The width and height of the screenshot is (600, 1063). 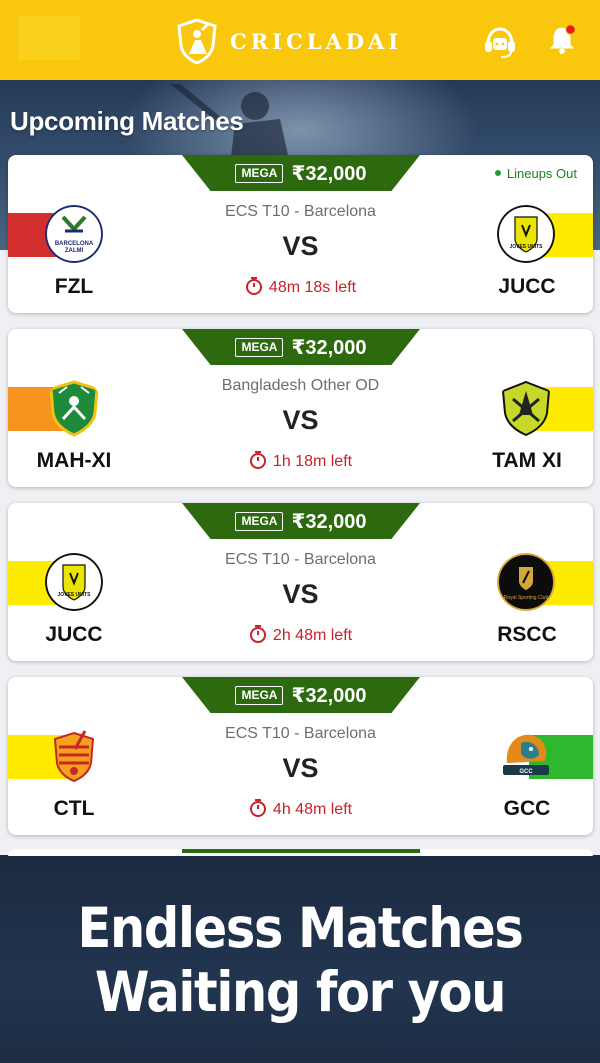 I want to click on bell-icon, so click(x=562, y=39).